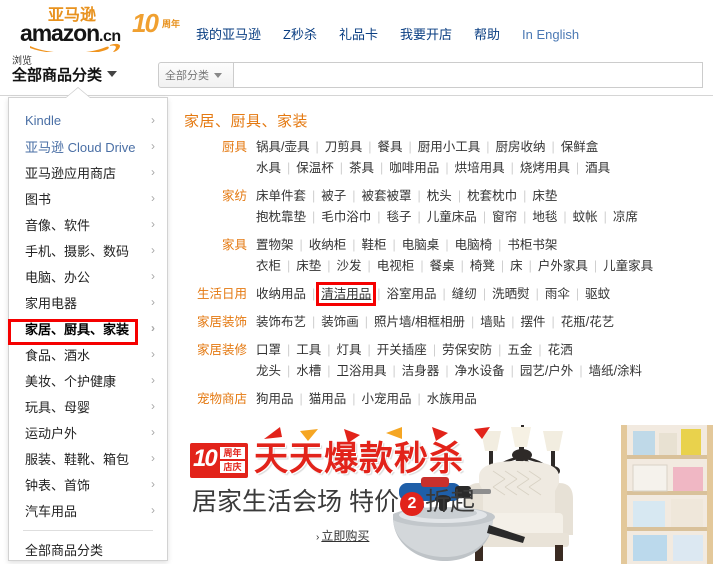 Image resolution: width=713 pixels, height=564 pixels. I want to click on category-link: 酒具, so click(597, 168).